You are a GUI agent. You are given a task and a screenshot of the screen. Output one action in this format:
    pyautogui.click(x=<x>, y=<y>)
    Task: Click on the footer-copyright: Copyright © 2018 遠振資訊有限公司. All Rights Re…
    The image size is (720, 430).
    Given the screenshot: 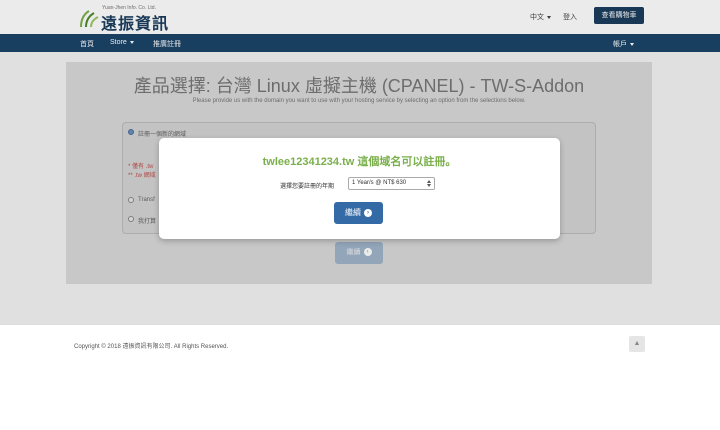 What is the action you would take?
    pyautogui.click(x=151, y=347)
    